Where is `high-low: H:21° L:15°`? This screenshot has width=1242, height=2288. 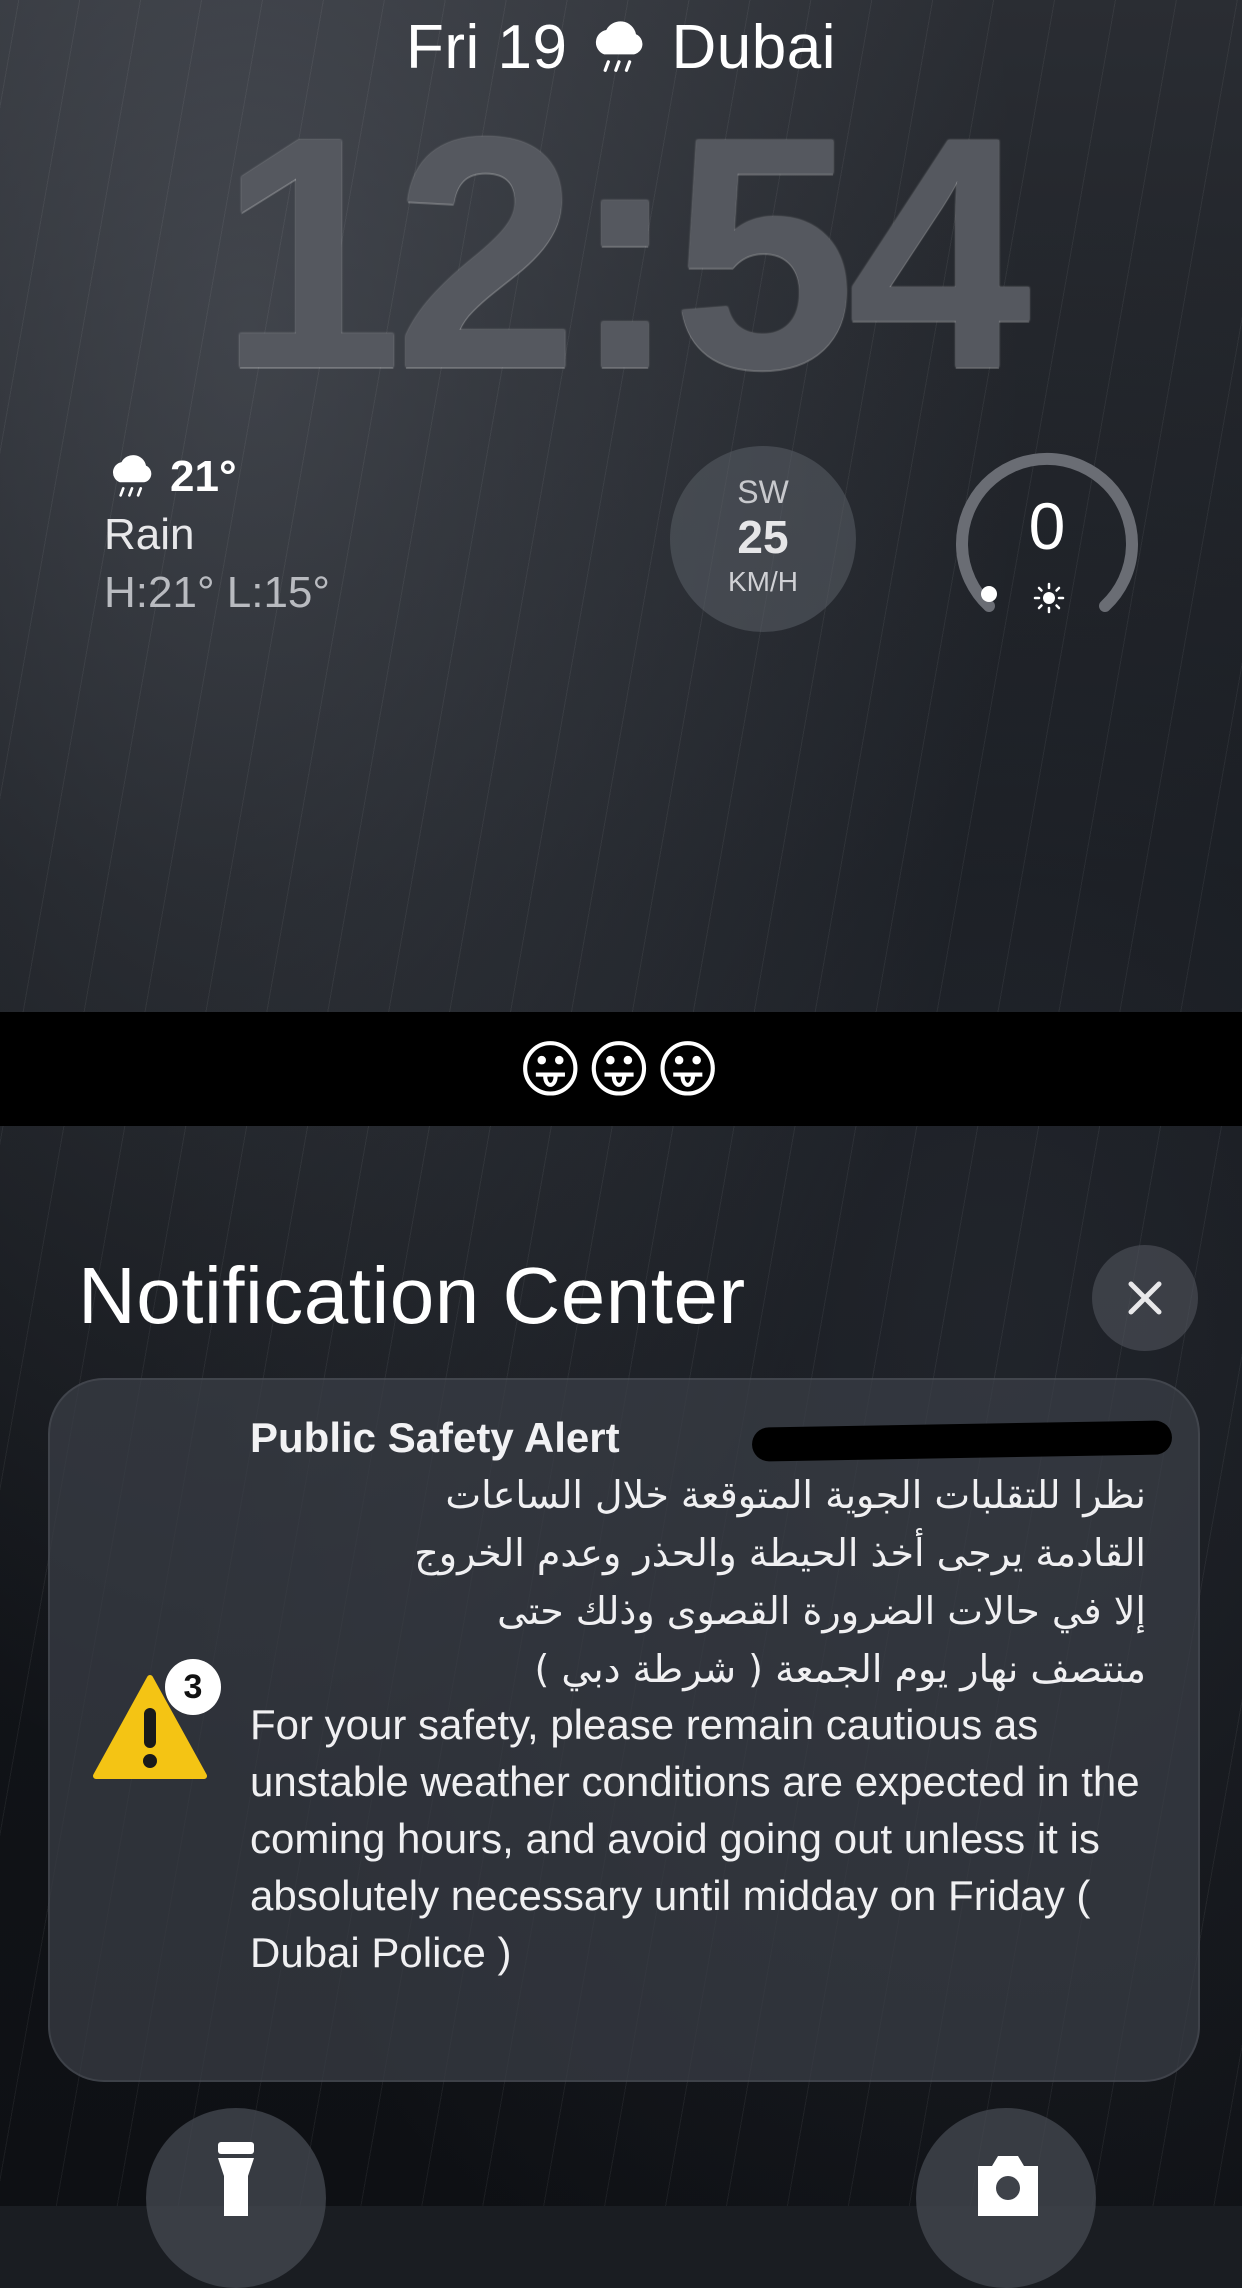
high-low: H:21° L:15° is located at coordinates (217, 592).